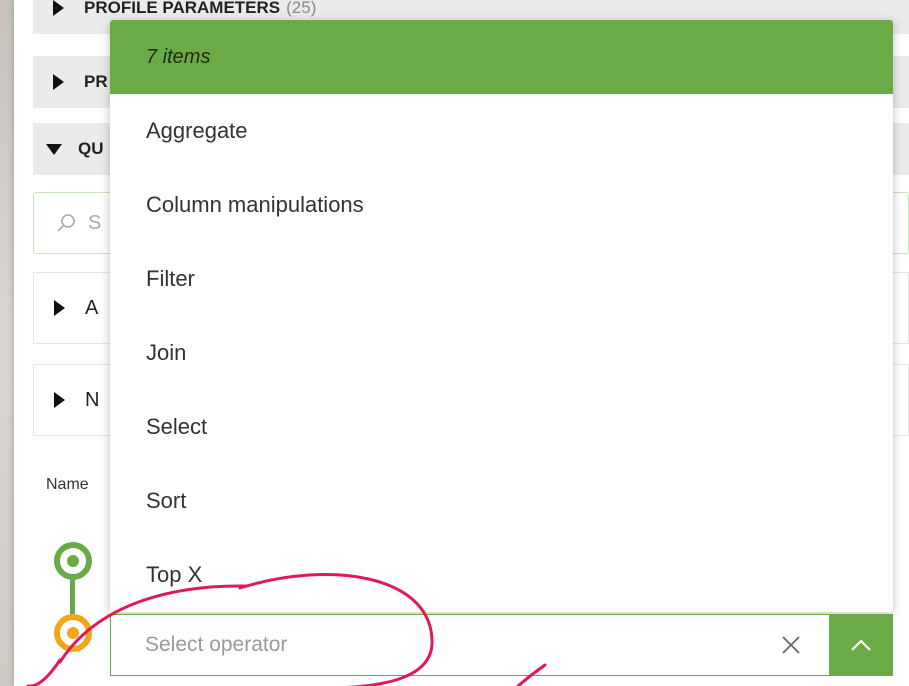 The image size is (909, 686). What do you see at coordinates (91, 148) in the screenshot?
I see `section-title: QU` at bounding box center [91, 148].